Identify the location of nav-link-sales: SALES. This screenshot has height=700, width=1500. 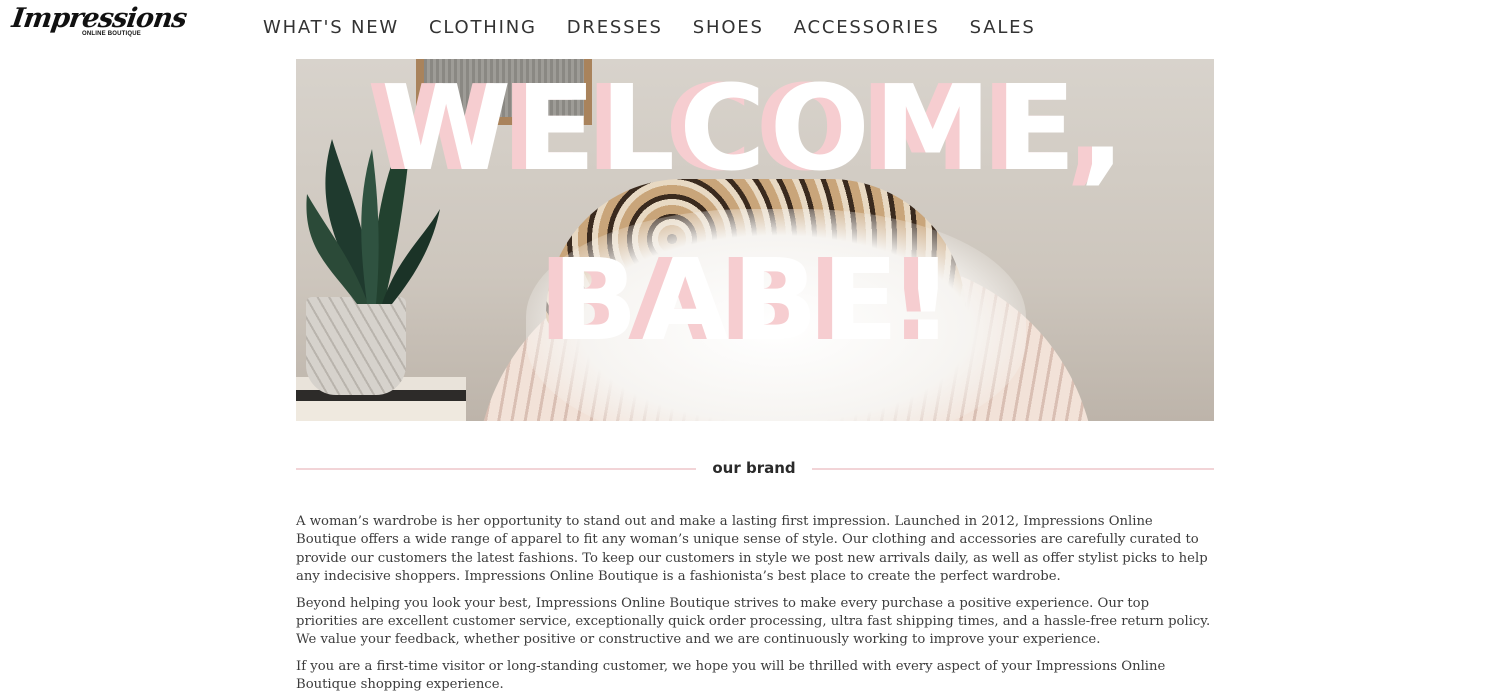
(1003, 27).